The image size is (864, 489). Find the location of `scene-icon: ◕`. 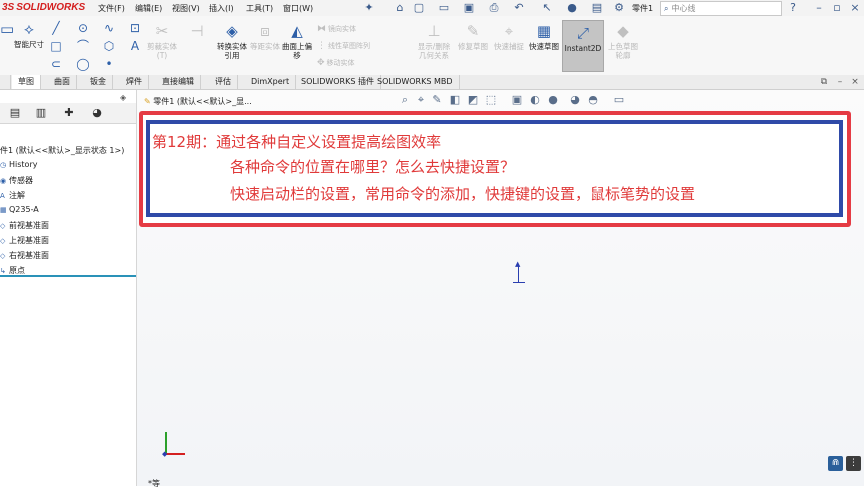

scene-icon: ◕ is located at coordinates (575, 99).